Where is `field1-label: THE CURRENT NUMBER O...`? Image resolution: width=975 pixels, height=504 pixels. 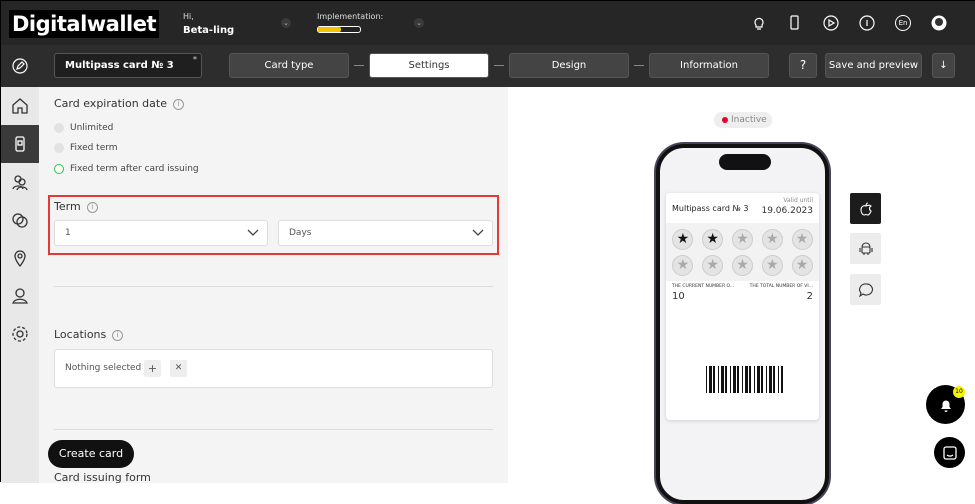 field1-label: THE CURRENT NUMBER O... is located at coordinates (703, 286).